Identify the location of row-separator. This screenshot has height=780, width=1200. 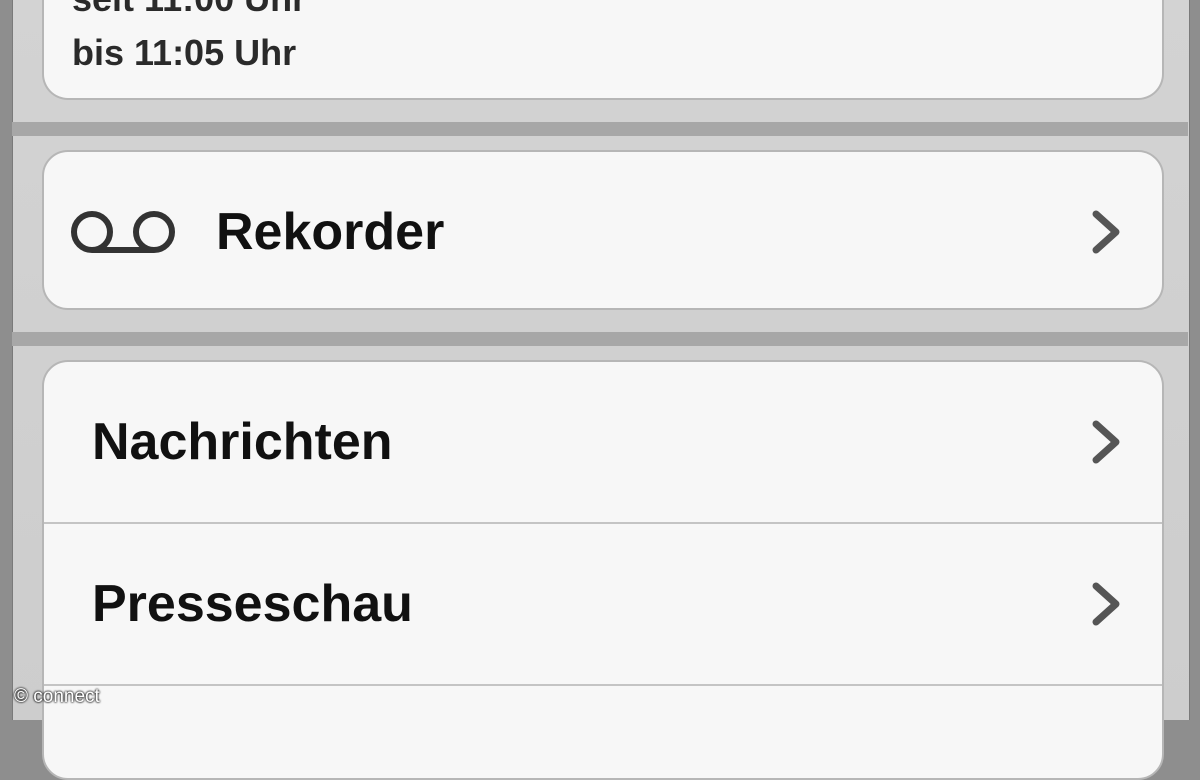
(603, 685).